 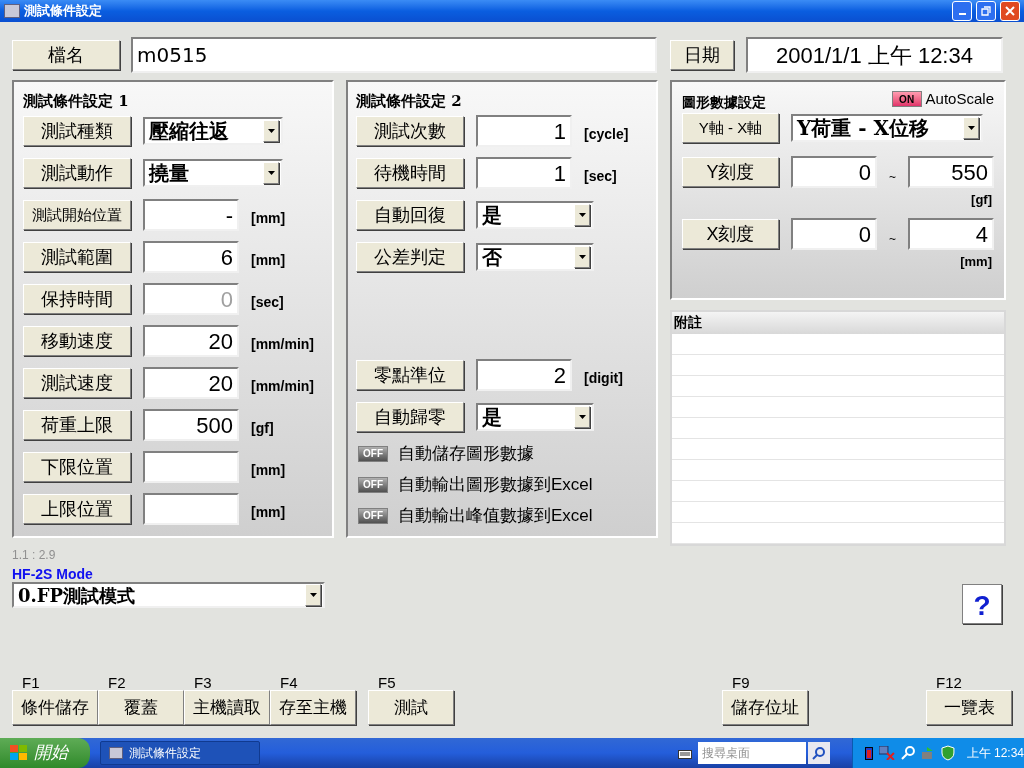 What do you see at coordinates (535, 257) in the screenshot?
I see `dropdown-field: 否` at bounding box center [535, 257].